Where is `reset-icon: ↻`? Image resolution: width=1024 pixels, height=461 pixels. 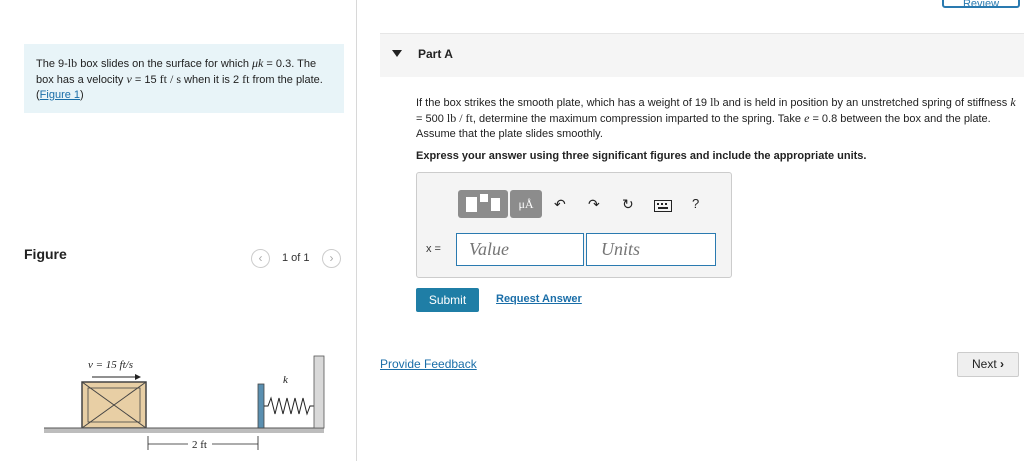
reset-icon: ↻ is located at coordinates (628, 204).